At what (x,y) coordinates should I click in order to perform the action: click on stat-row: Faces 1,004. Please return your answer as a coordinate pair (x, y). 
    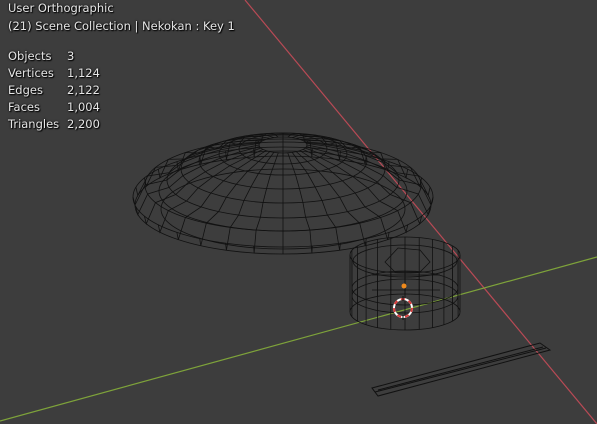
    Looking at the image, I should click on (54, 106).